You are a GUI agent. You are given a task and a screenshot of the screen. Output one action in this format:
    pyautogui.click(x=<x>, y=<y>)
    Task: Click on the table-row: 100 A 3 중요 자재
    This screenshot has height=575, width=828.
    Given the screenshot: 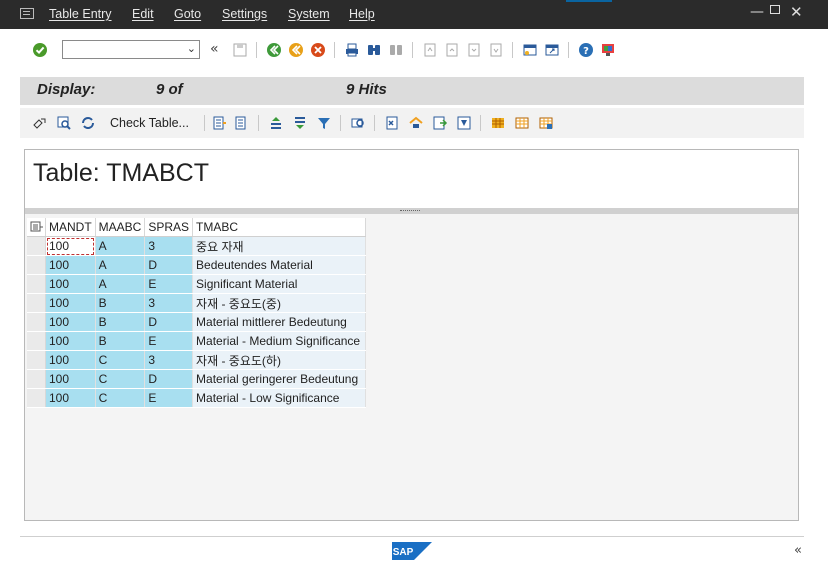 What is the action you would take?
    pyautogui.click(x=197, y=246)
    